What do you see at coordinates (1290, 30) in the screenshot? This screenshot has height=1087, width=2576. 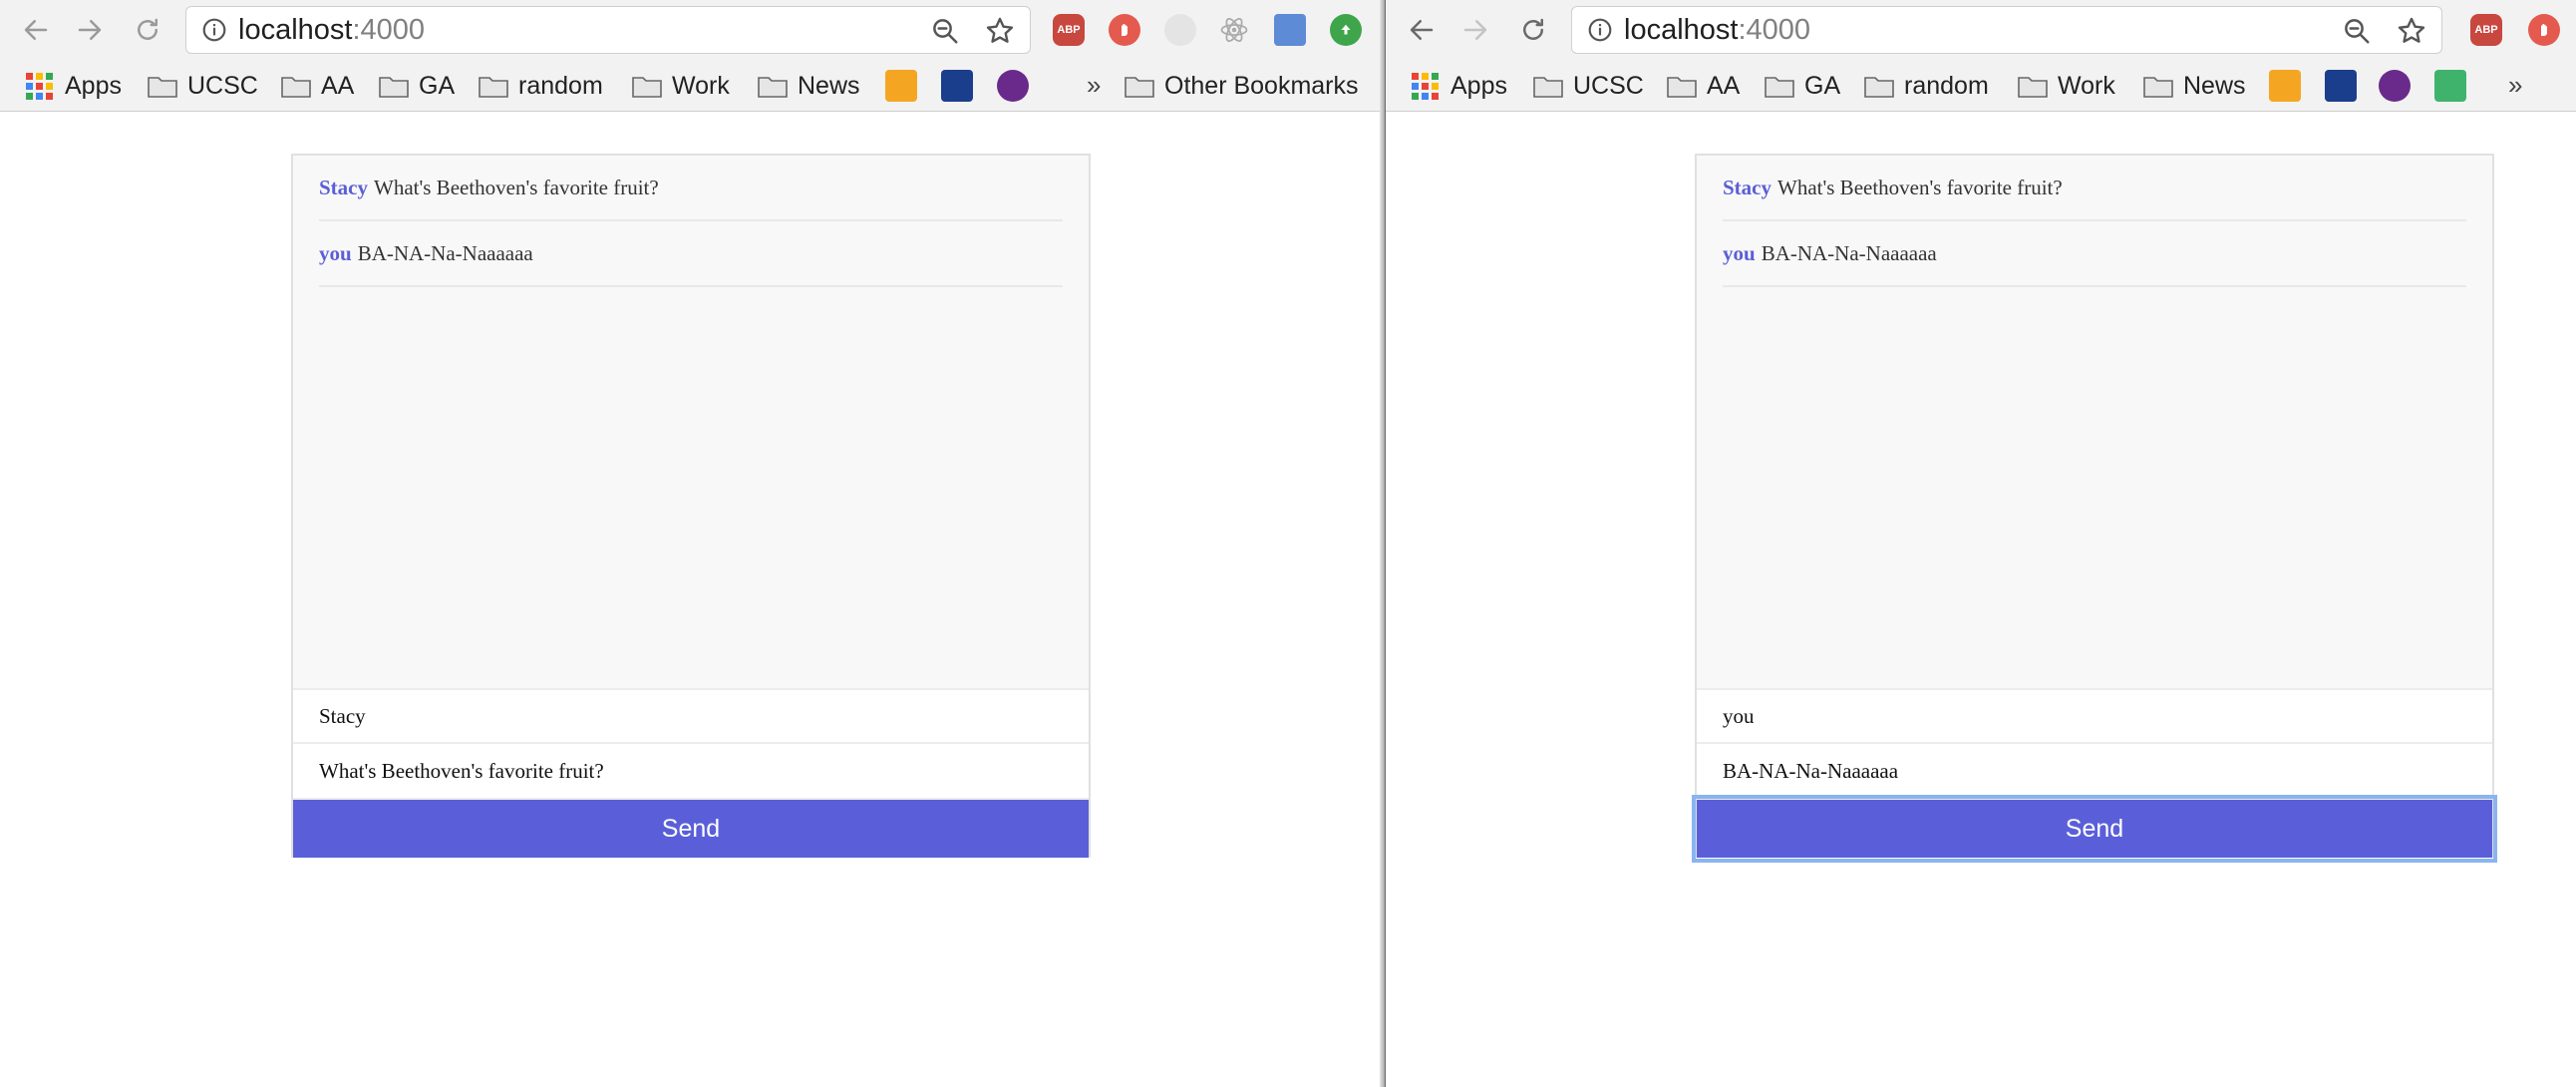 I see `fest-icon` at bounding box center [1290, 30].